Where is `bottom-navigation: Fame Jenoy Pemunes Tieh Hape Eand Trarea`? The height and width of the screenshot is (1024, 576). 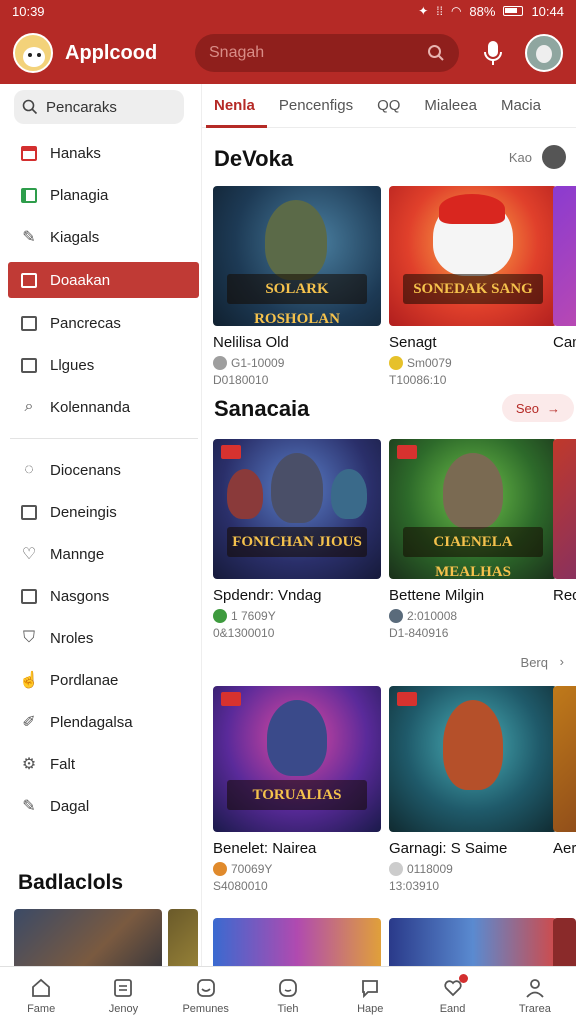 bottom-navigation: Fame Jenoy Pemunes Tieh Hape Eand Trarea is located at coordinates (288, 995).